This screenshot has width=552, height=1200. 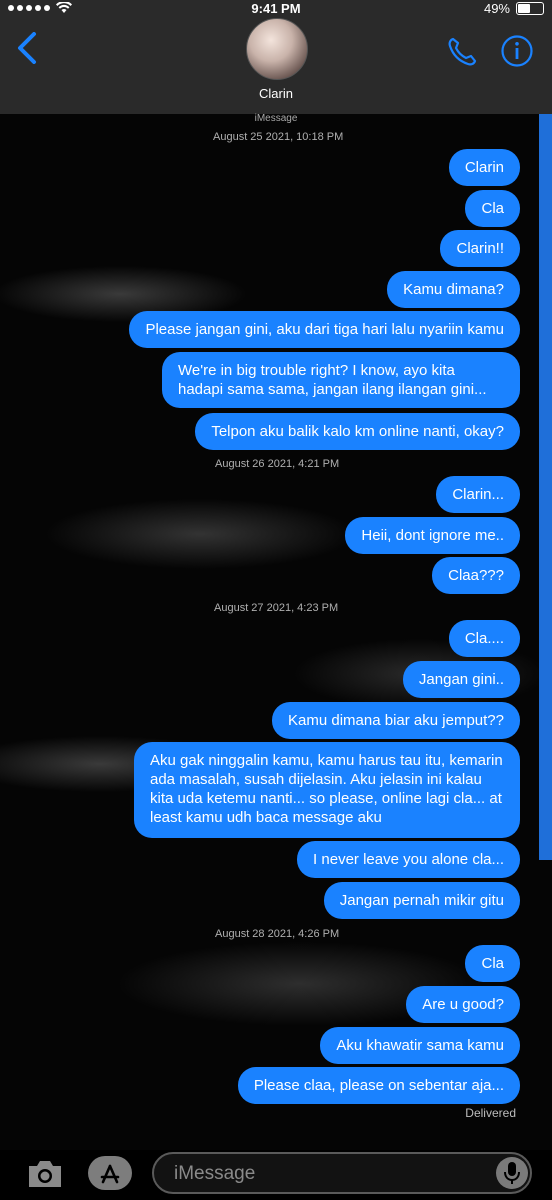 What do you see at coordinates (462, 52) in the screenshot?
I see `phone-icon` at bounding box center [462, 52].